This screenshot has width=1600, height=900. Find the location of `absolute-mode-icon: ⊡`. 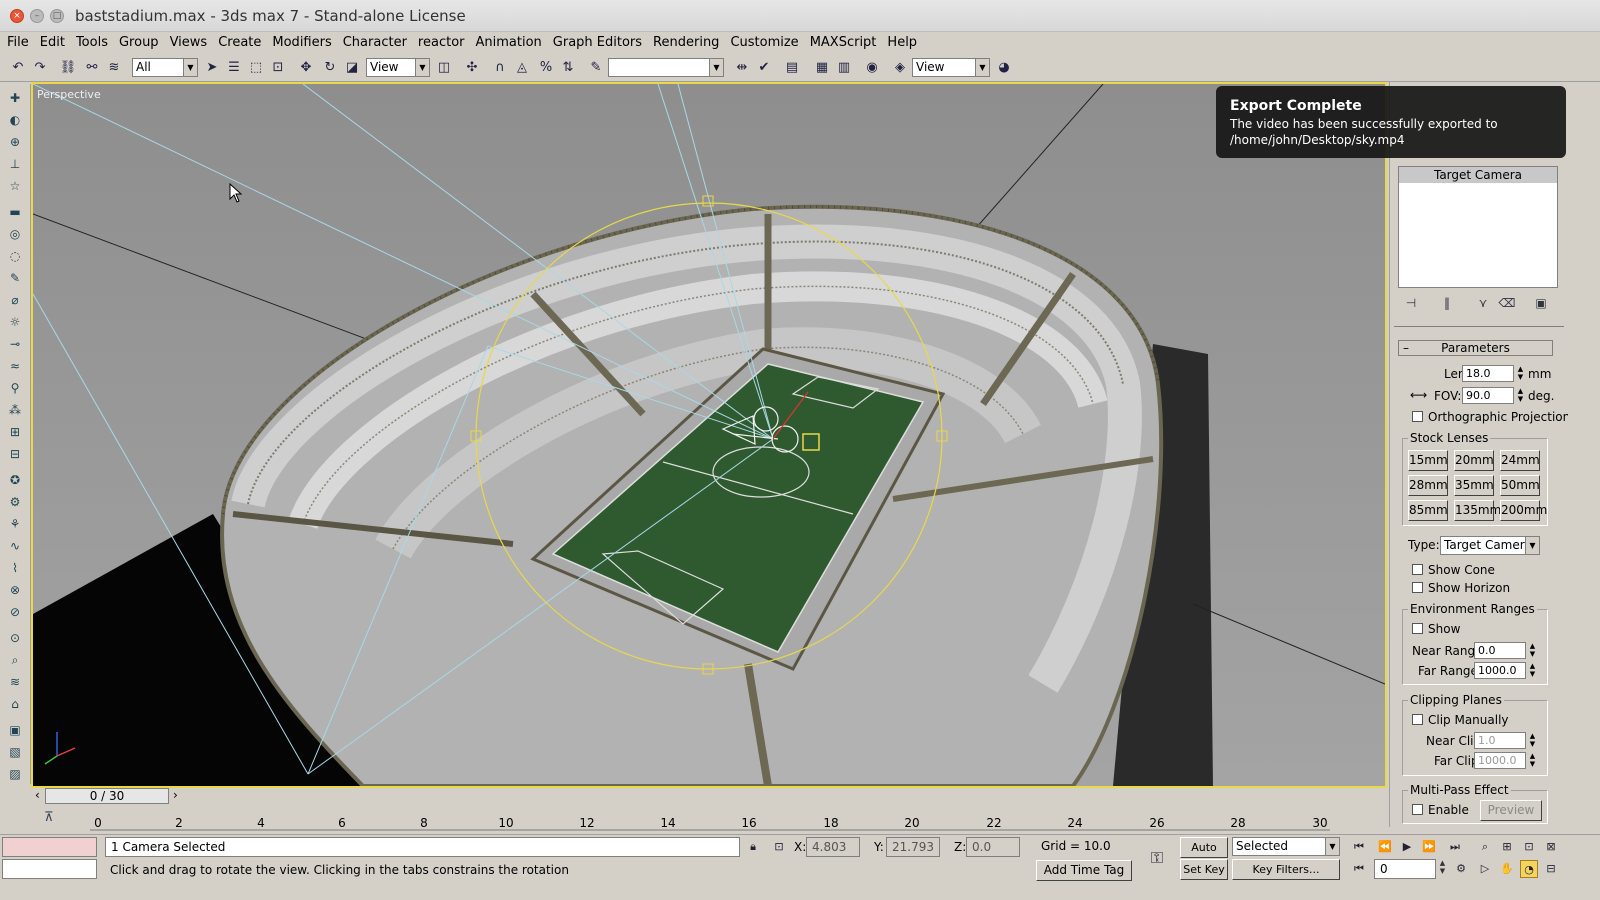

absolute-mode-icon: ⊡ is located at coordinates (779, 847).